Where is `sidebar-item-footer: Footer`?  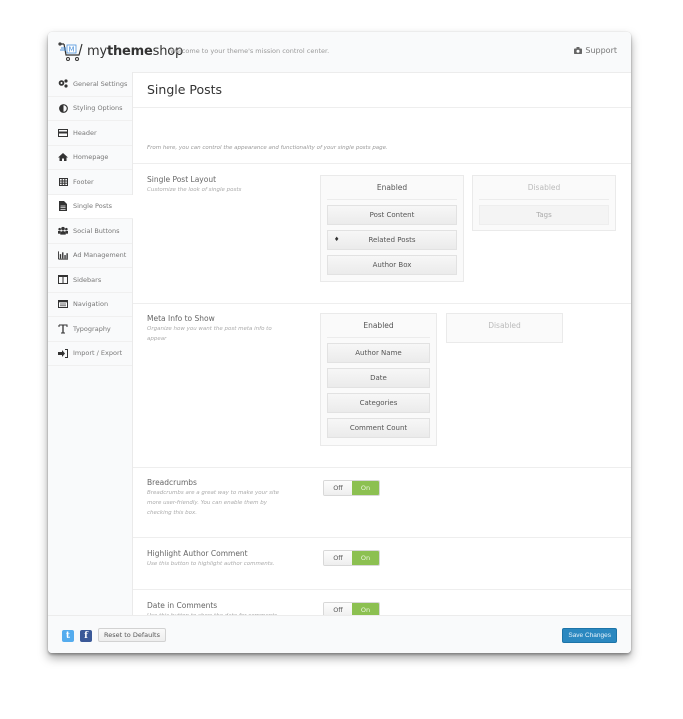 sidebar-item-footer: Footer is located at coordinates (90, 182).